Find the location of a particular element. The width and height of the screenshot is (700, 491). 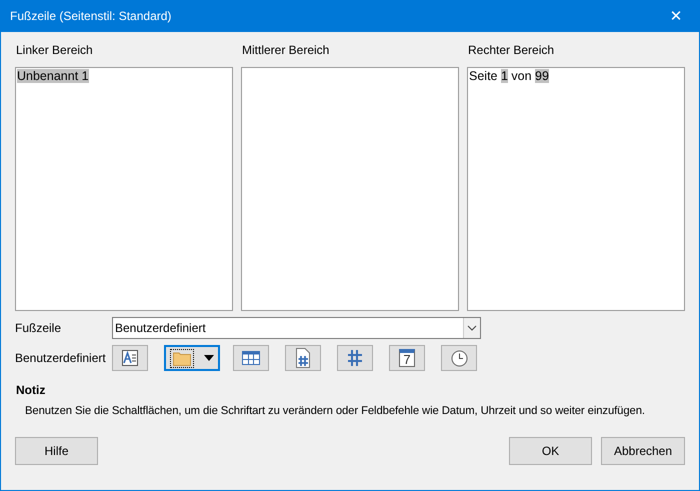

window-title: Fußzeile (Seitenstil: Standard) is located at coordinates (91, 16).